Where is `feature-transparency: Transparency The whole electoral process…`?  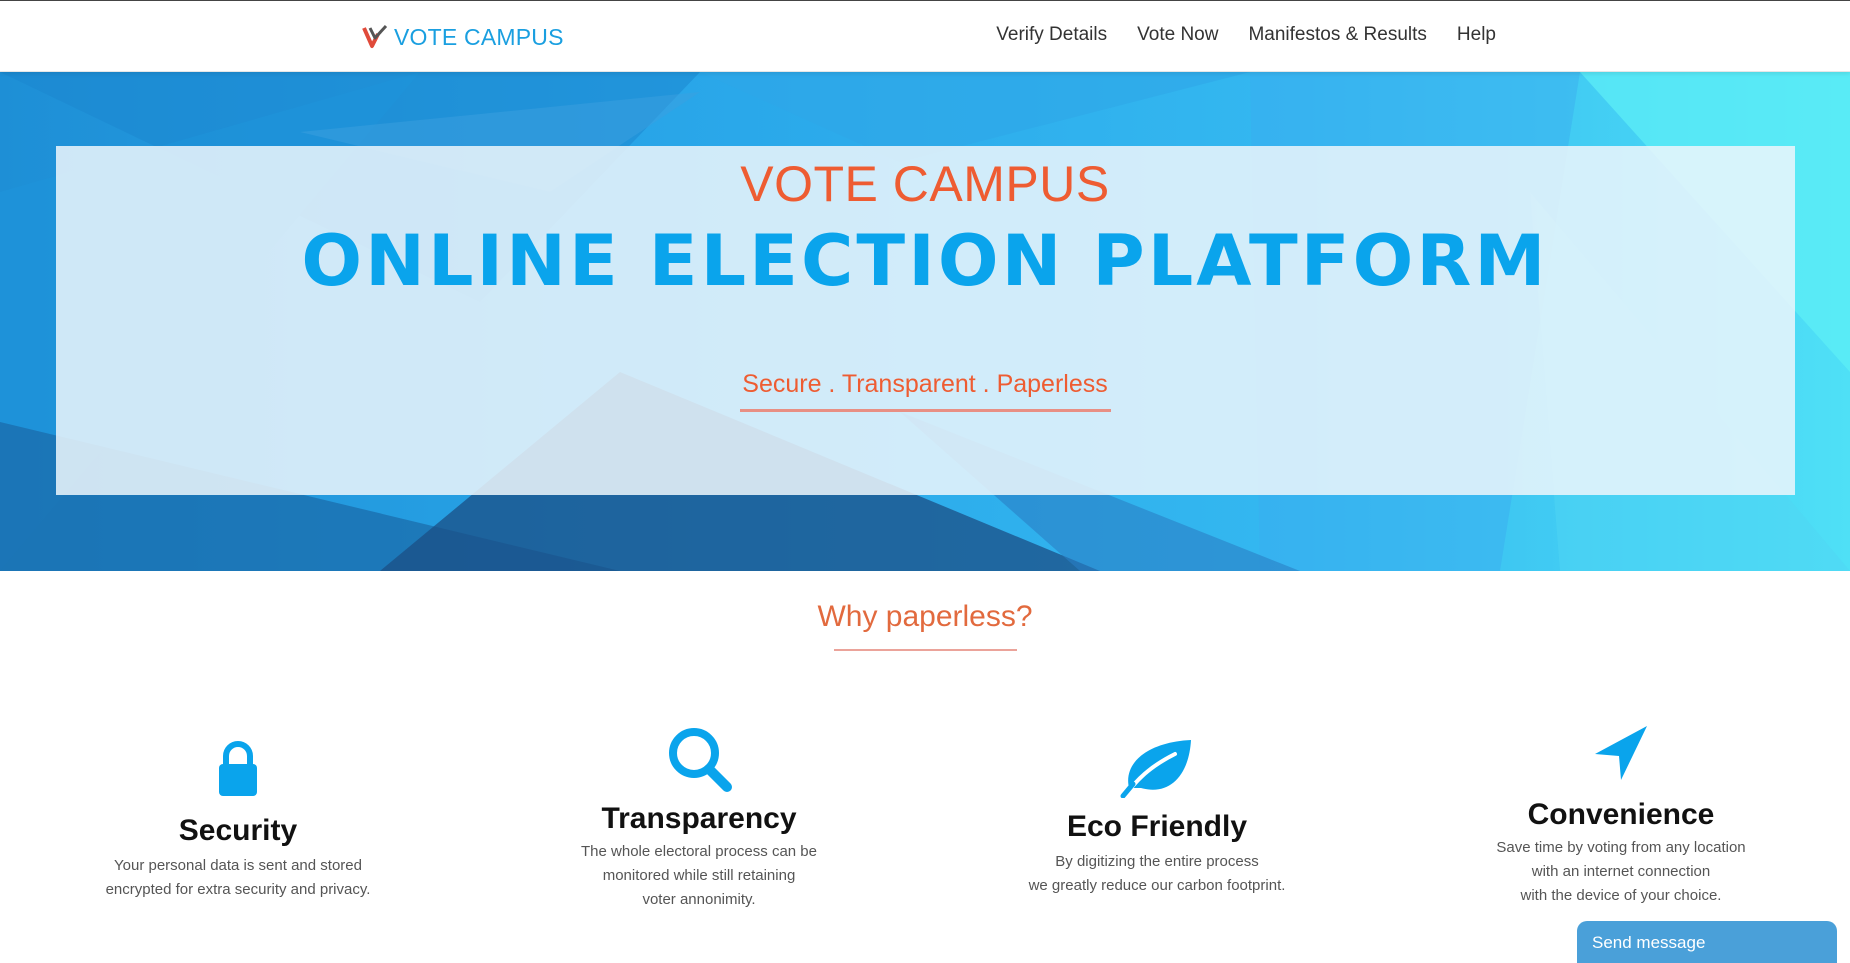
feature-transparency: Transparency The whole electoral process… is located at coordinates (699, 820).